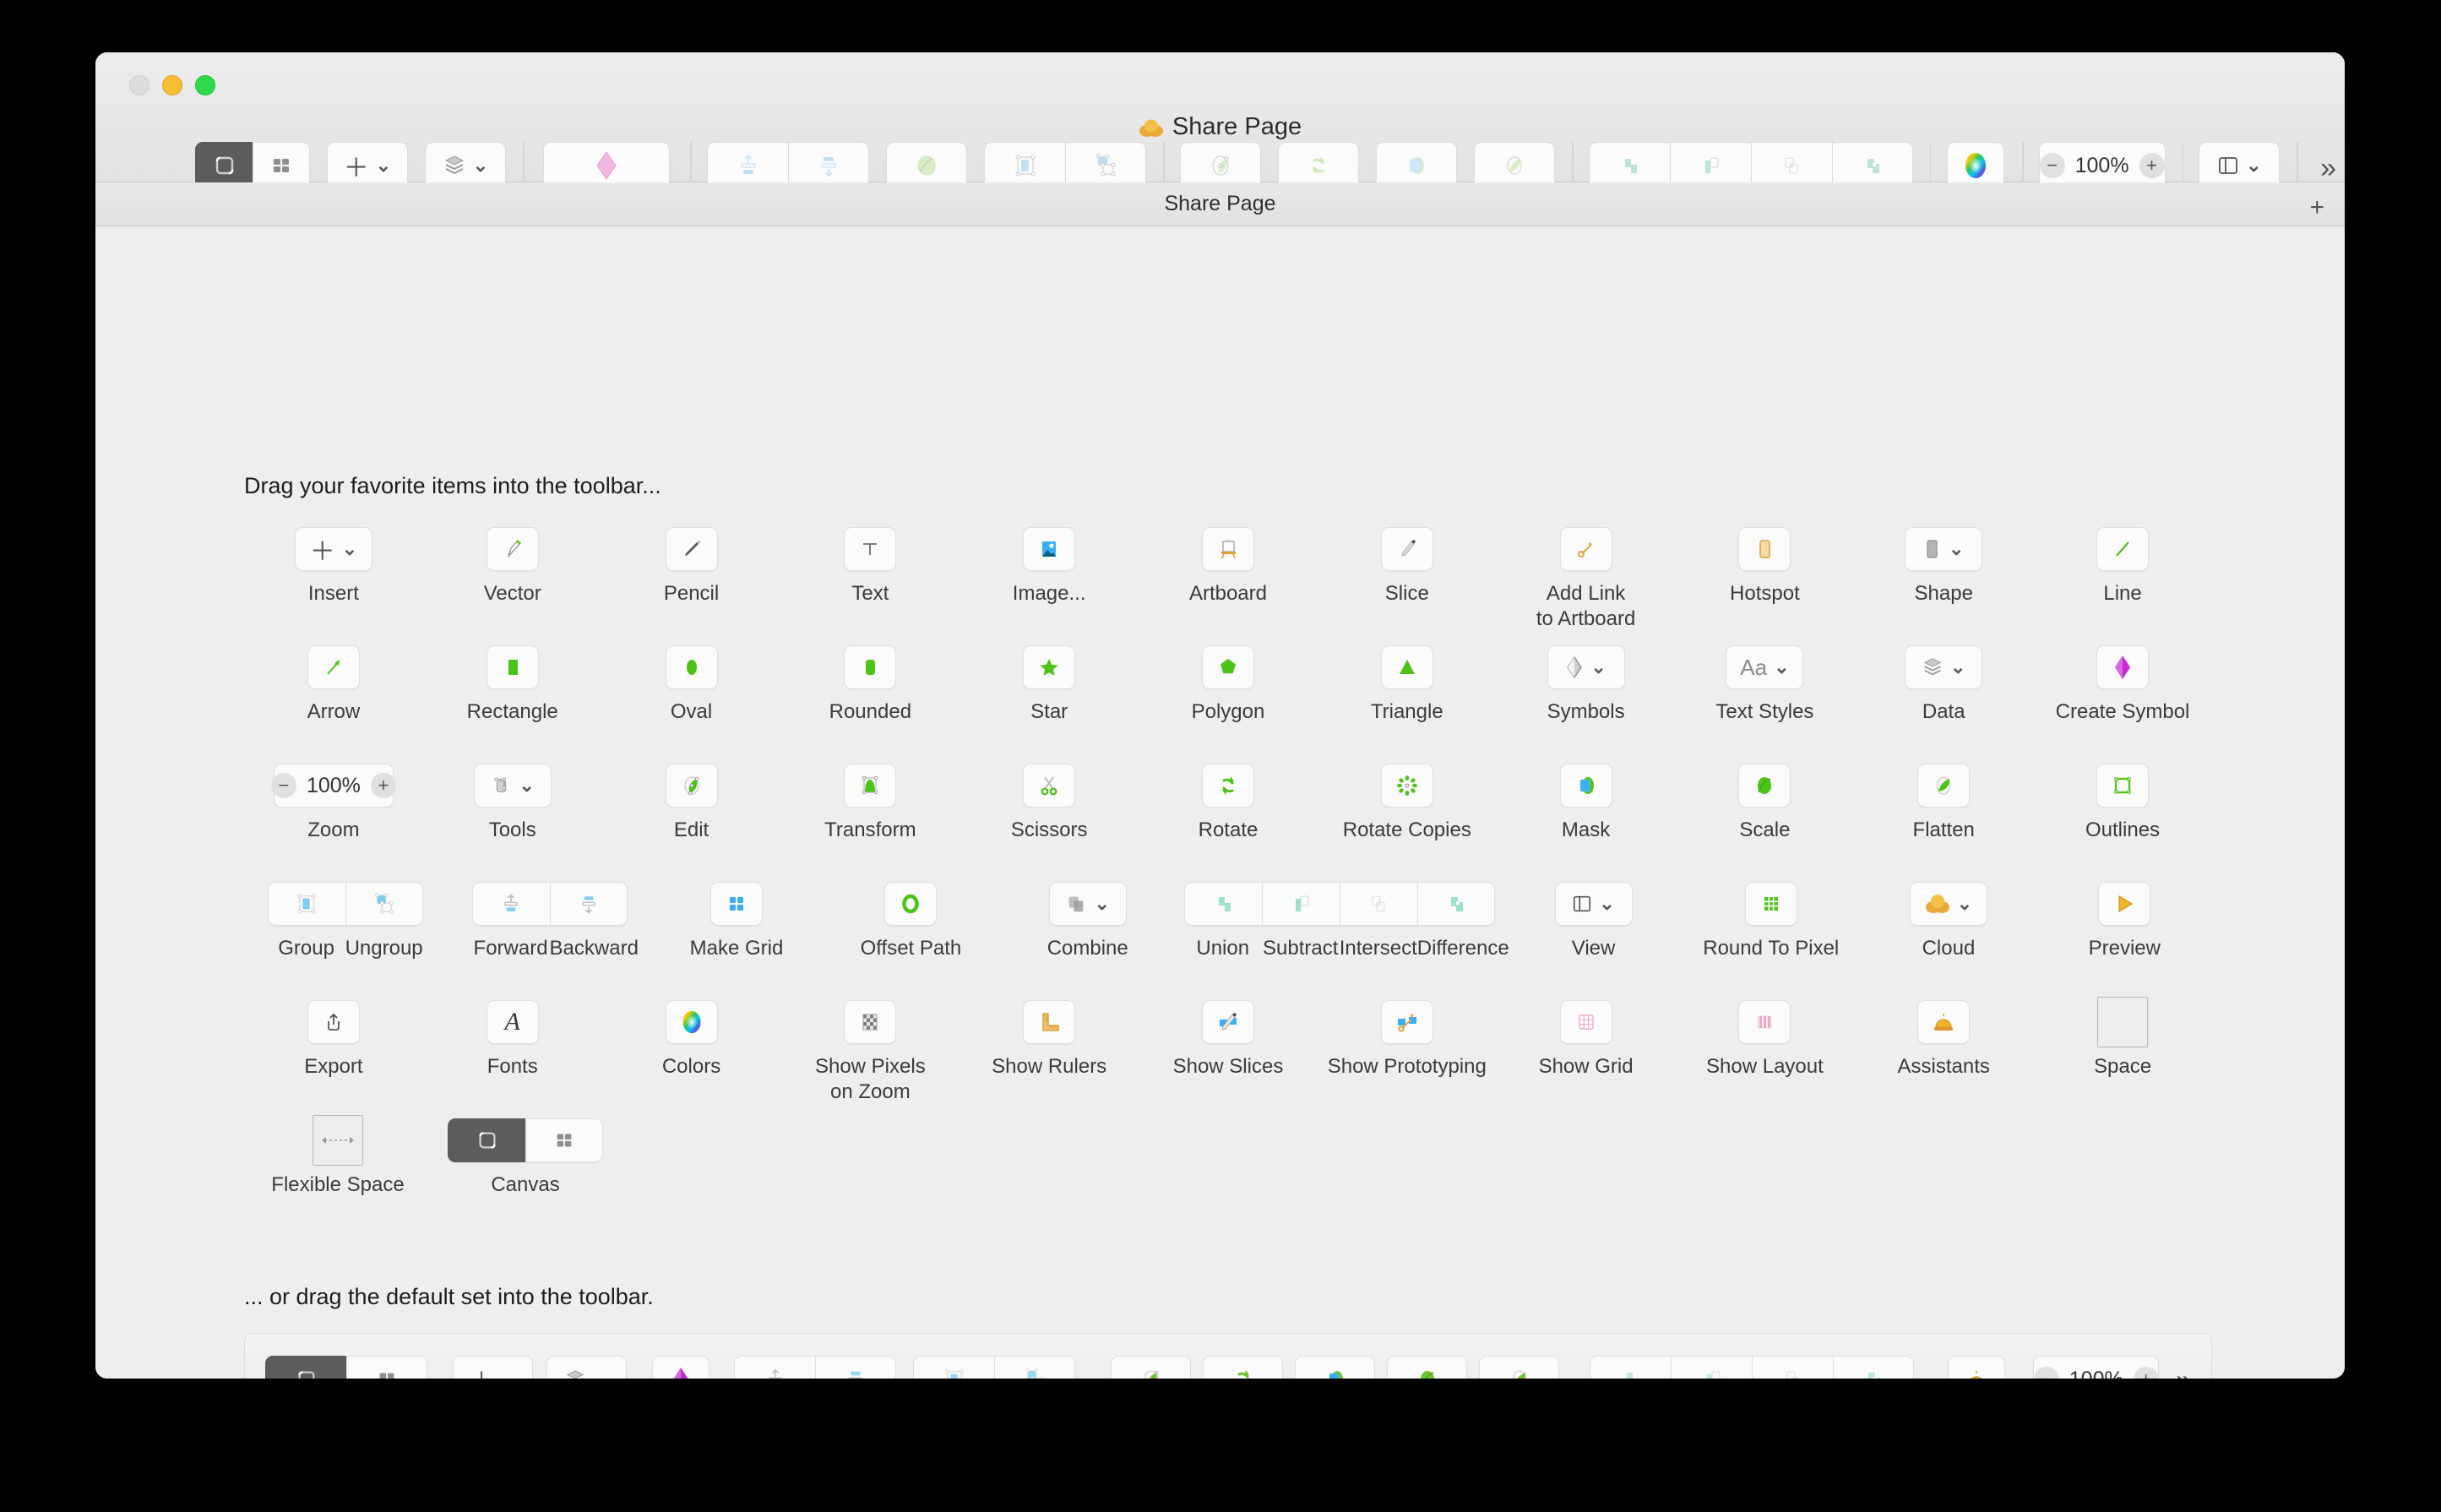 The image size is (2441, 1512). What do you see at coordinates (1586, 701) in the screenshot?
I see `palette-item-symbols: ⌄ Symbols` at bounding box center [1586, 701].